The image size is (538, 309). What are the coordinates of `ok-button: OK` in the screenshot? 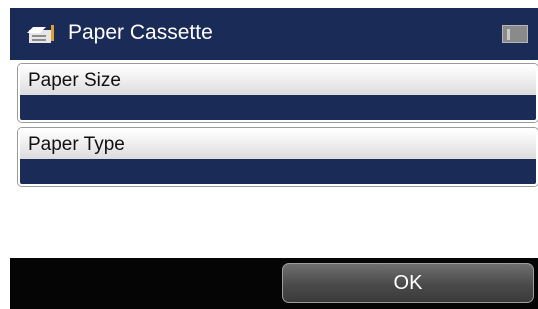 It's located at (408, 283).